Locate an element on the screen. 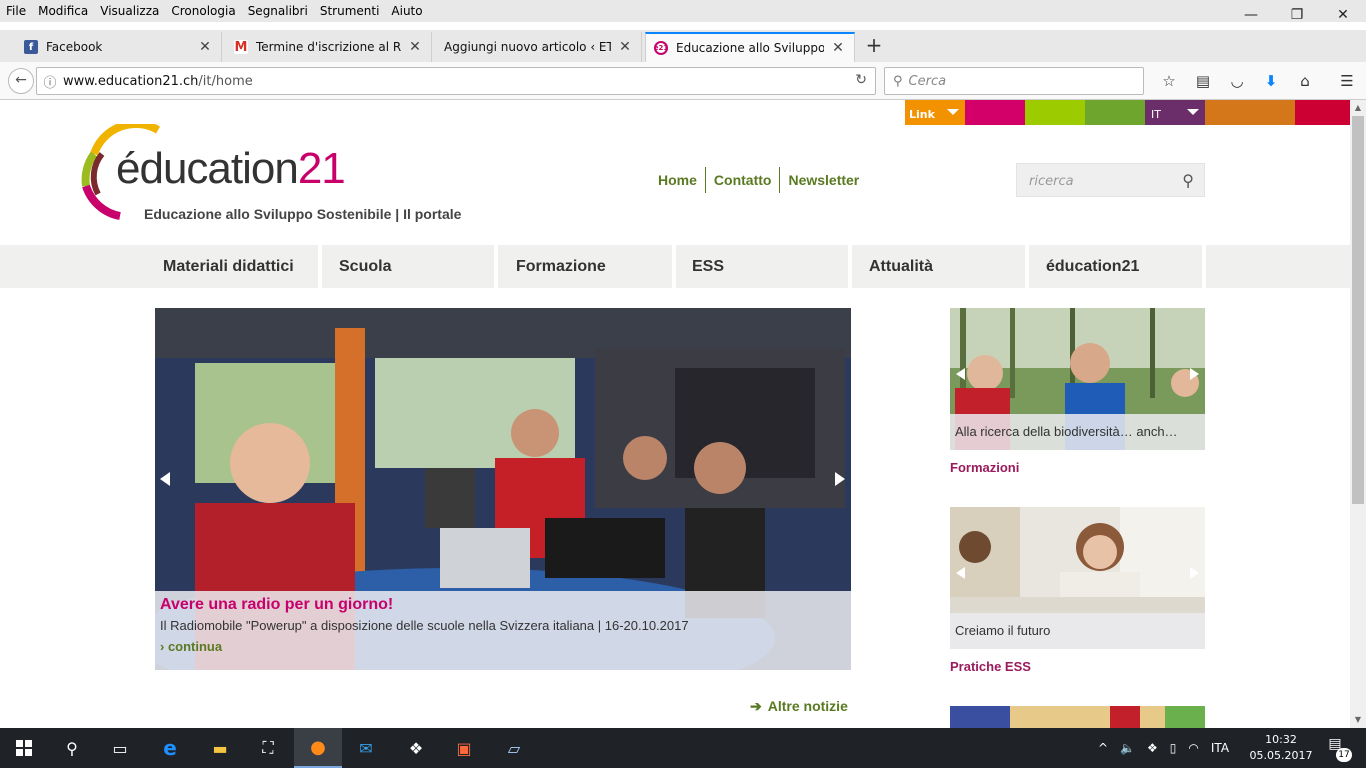 The width and height of the screenshot is (1366, 768). outlook-icon: ✉ is located at coordinates (366, 748).